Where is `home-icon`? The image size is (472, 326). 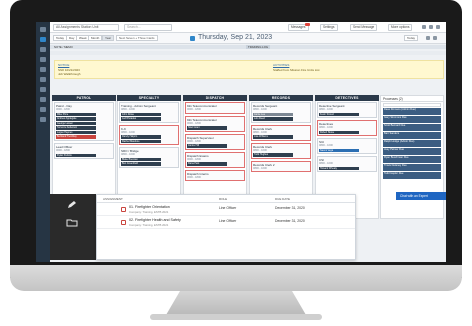 home-icon is located at coordinates (43, 39).